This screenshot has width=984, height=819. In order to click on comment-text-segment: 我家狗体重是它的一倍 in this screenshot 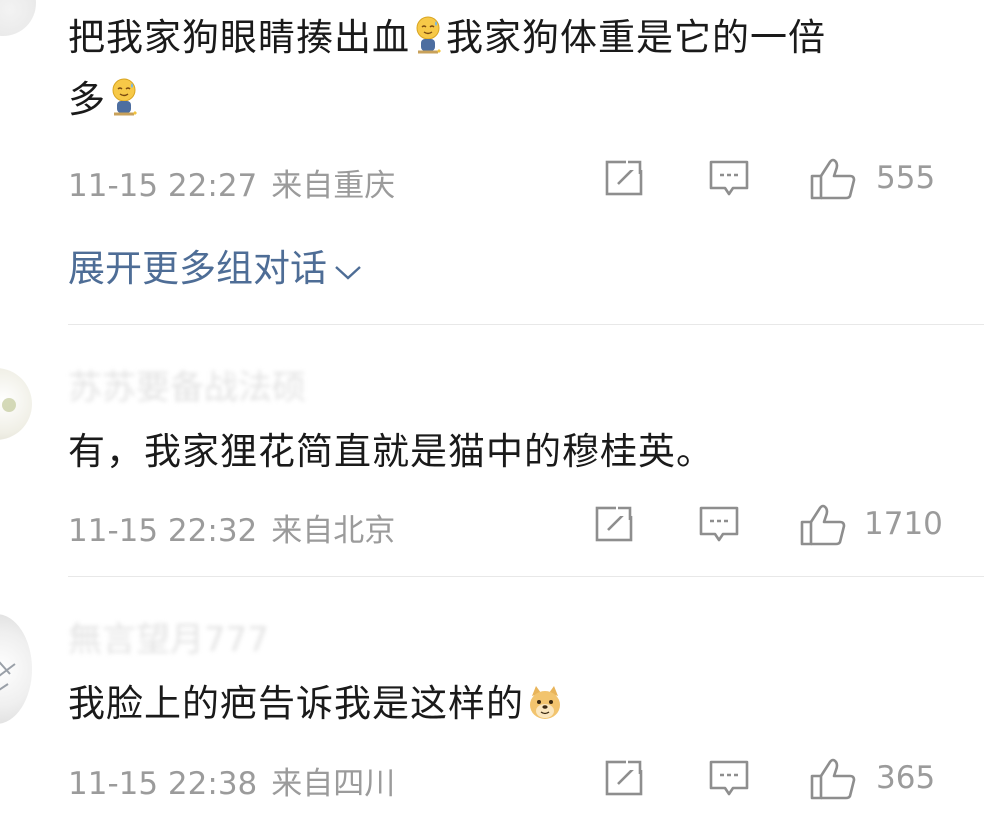, I will do `click(636, 37)`.